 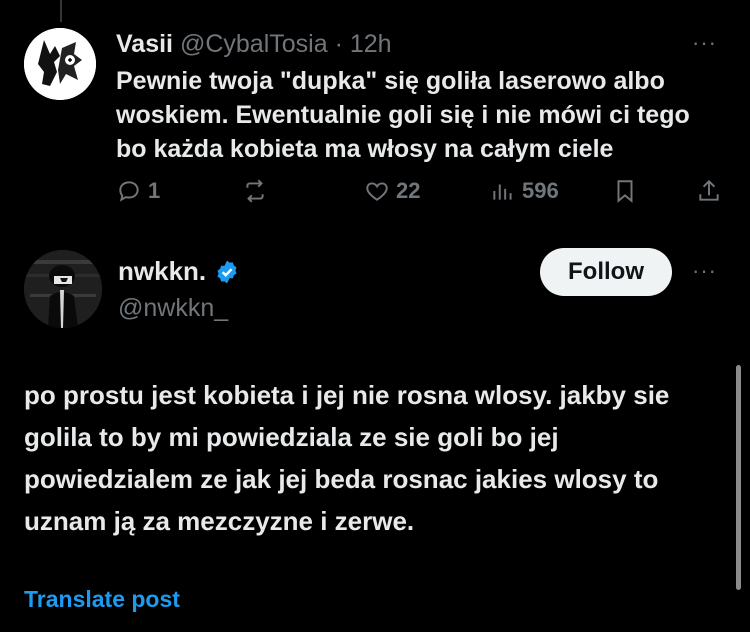 What do you see at coordinates (408, 190) in the screenshot?
I see `like-count: 22` at bounding box center [408, 190].